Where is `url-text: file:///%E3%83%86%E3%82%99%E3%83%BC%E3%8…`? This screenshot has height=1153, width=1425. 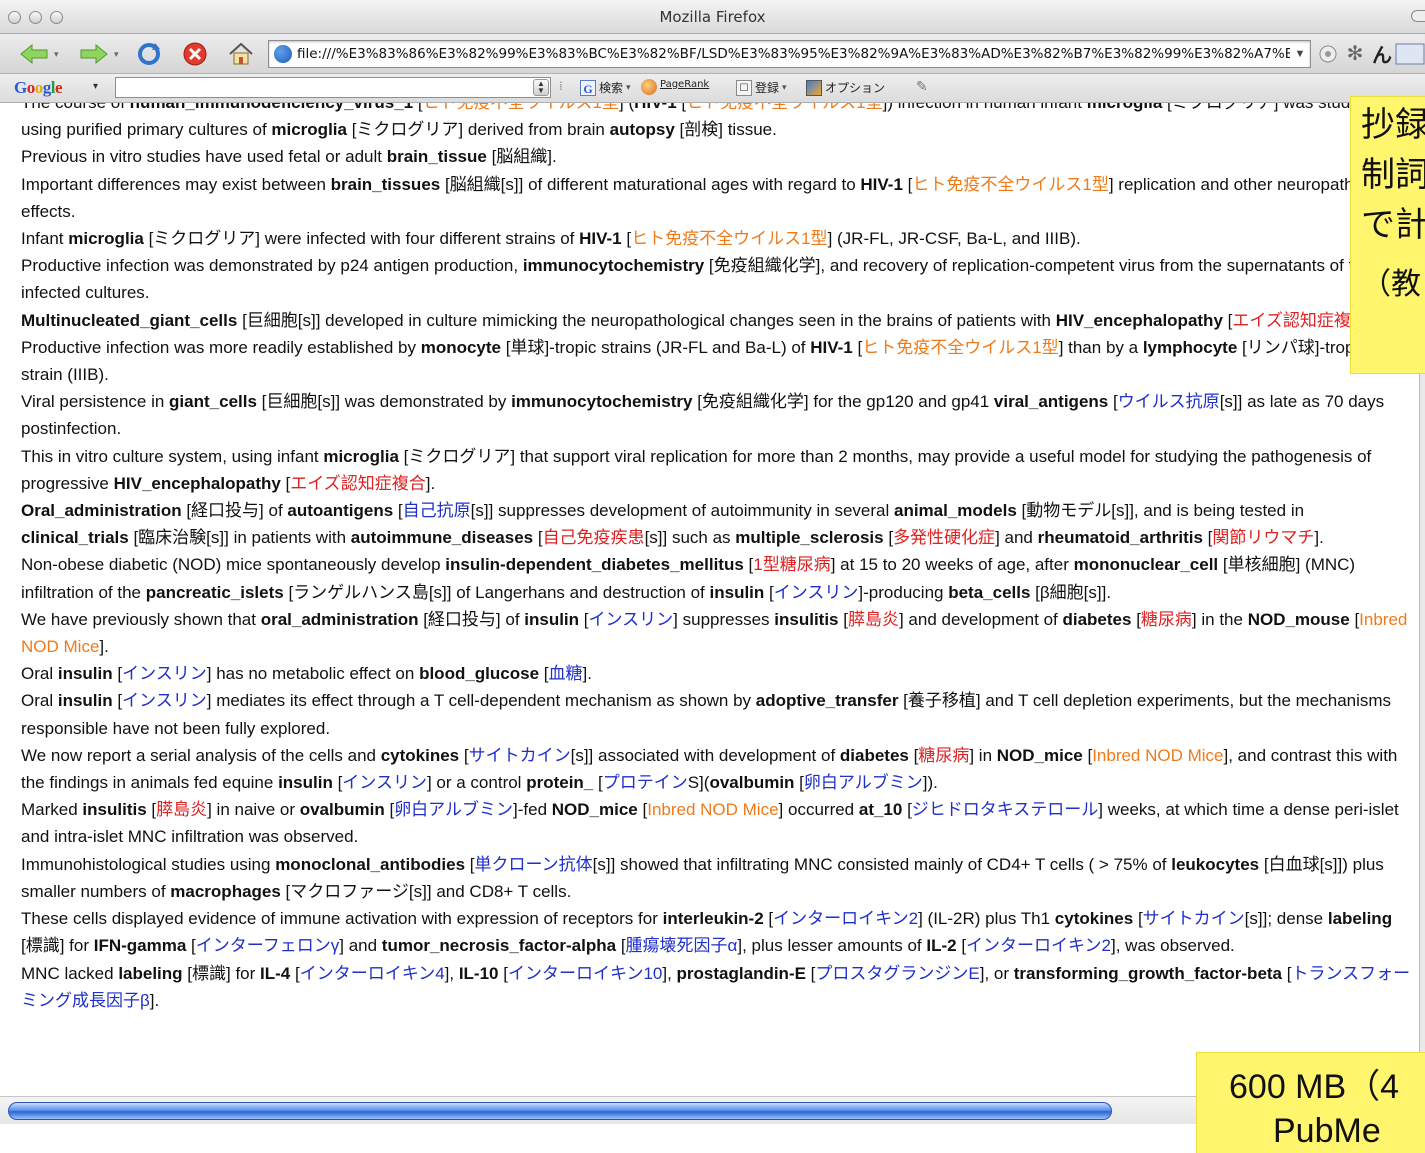 url-text: file:///%E3%83%86%E3%82%99%E3%83%BC%E3%8… is located at coordinates (793, 54).